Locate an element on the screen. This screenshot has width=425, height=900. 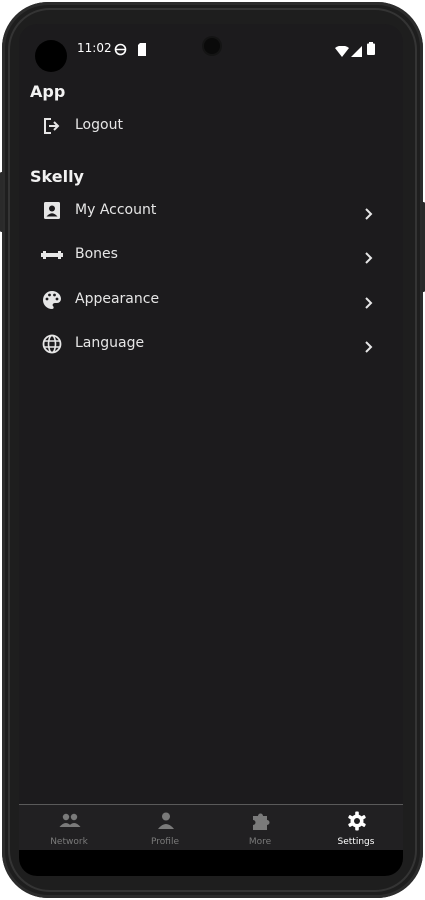
settings-item-my-account: My Account is located at coordinates (211, 211).